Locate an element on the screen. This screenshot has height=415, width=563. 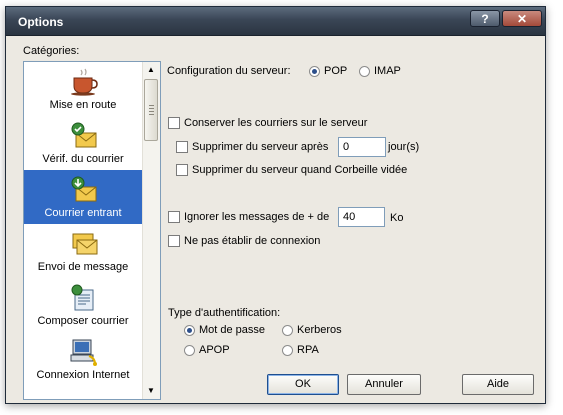
kerberos-label: Kerberos is located at coordinates (319, 330).